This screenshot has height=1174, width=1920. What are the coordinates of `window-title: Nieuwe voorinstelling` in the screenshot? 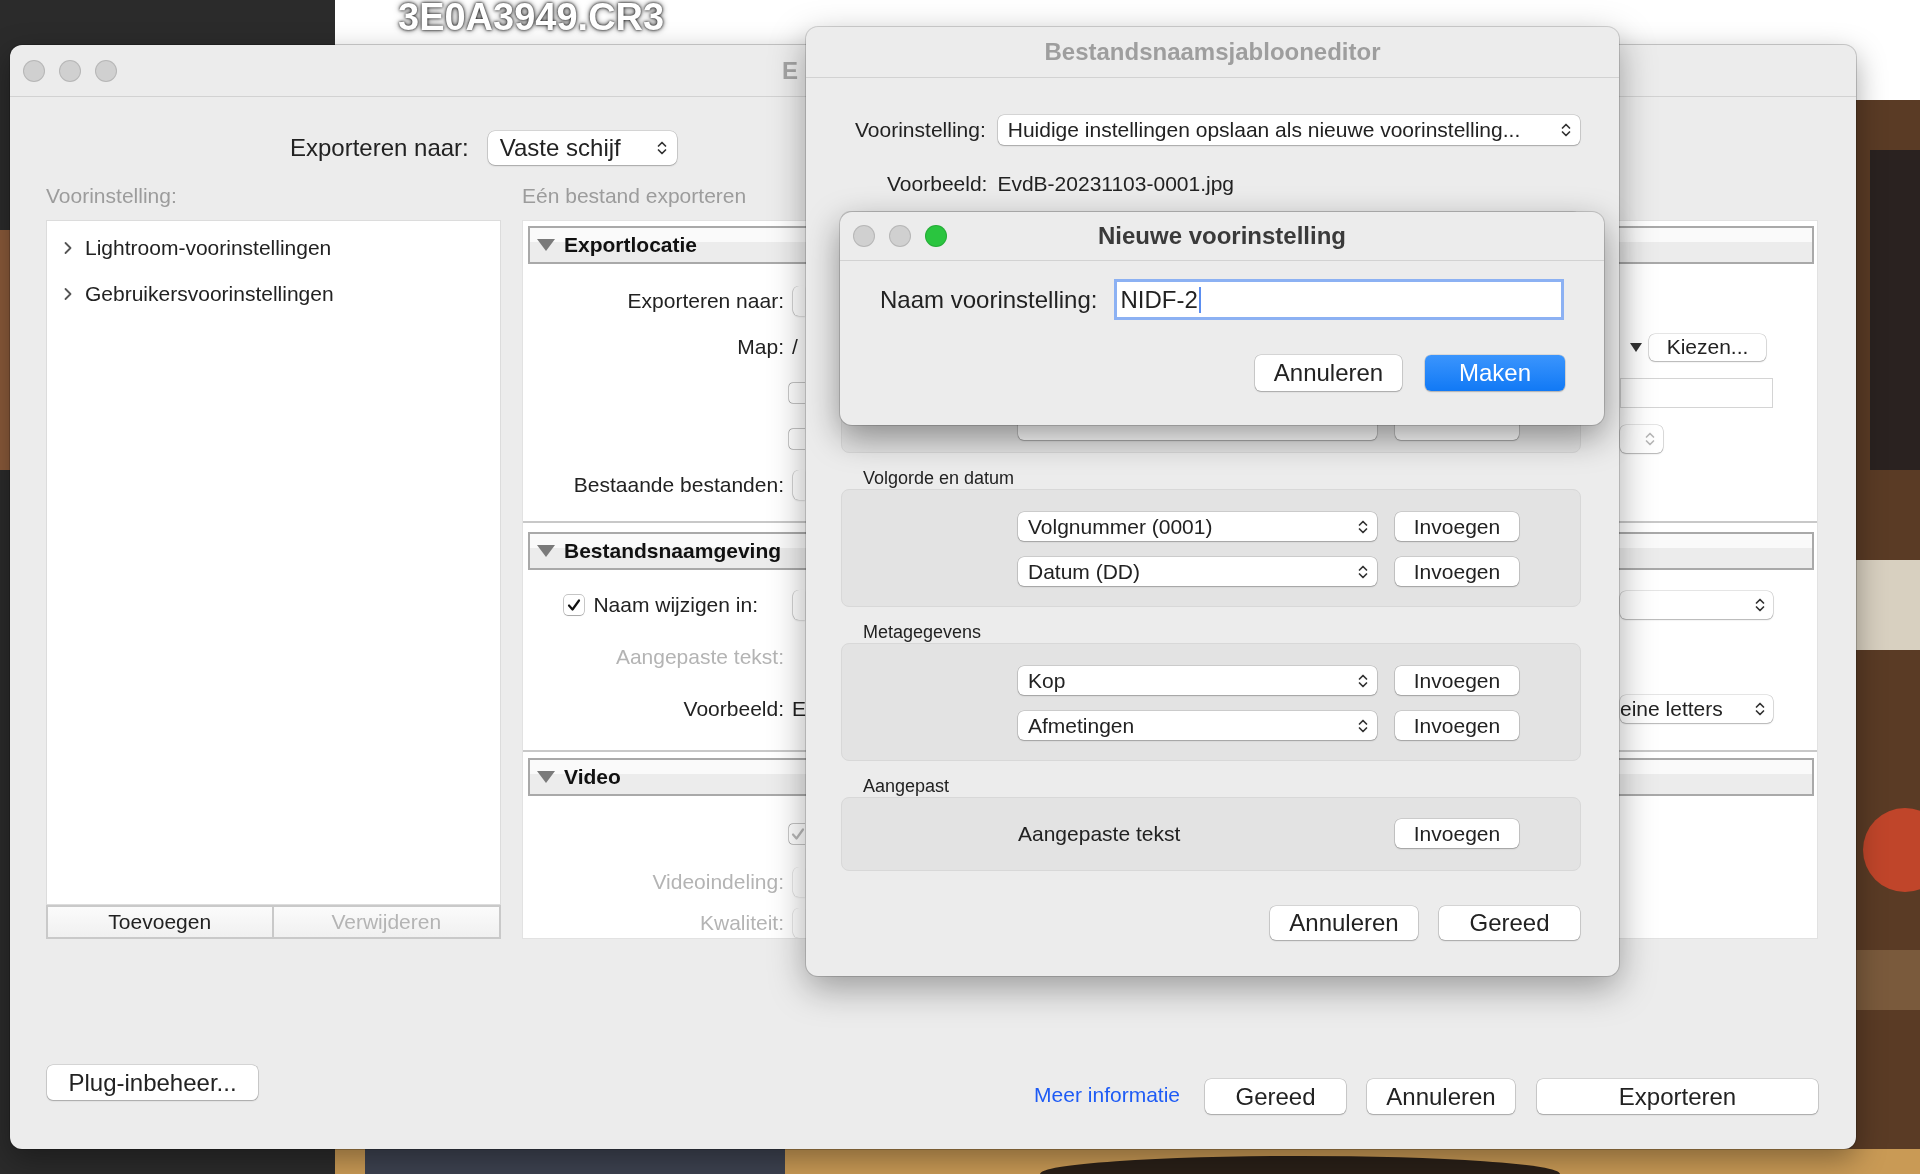 It's located at (1221, 236).